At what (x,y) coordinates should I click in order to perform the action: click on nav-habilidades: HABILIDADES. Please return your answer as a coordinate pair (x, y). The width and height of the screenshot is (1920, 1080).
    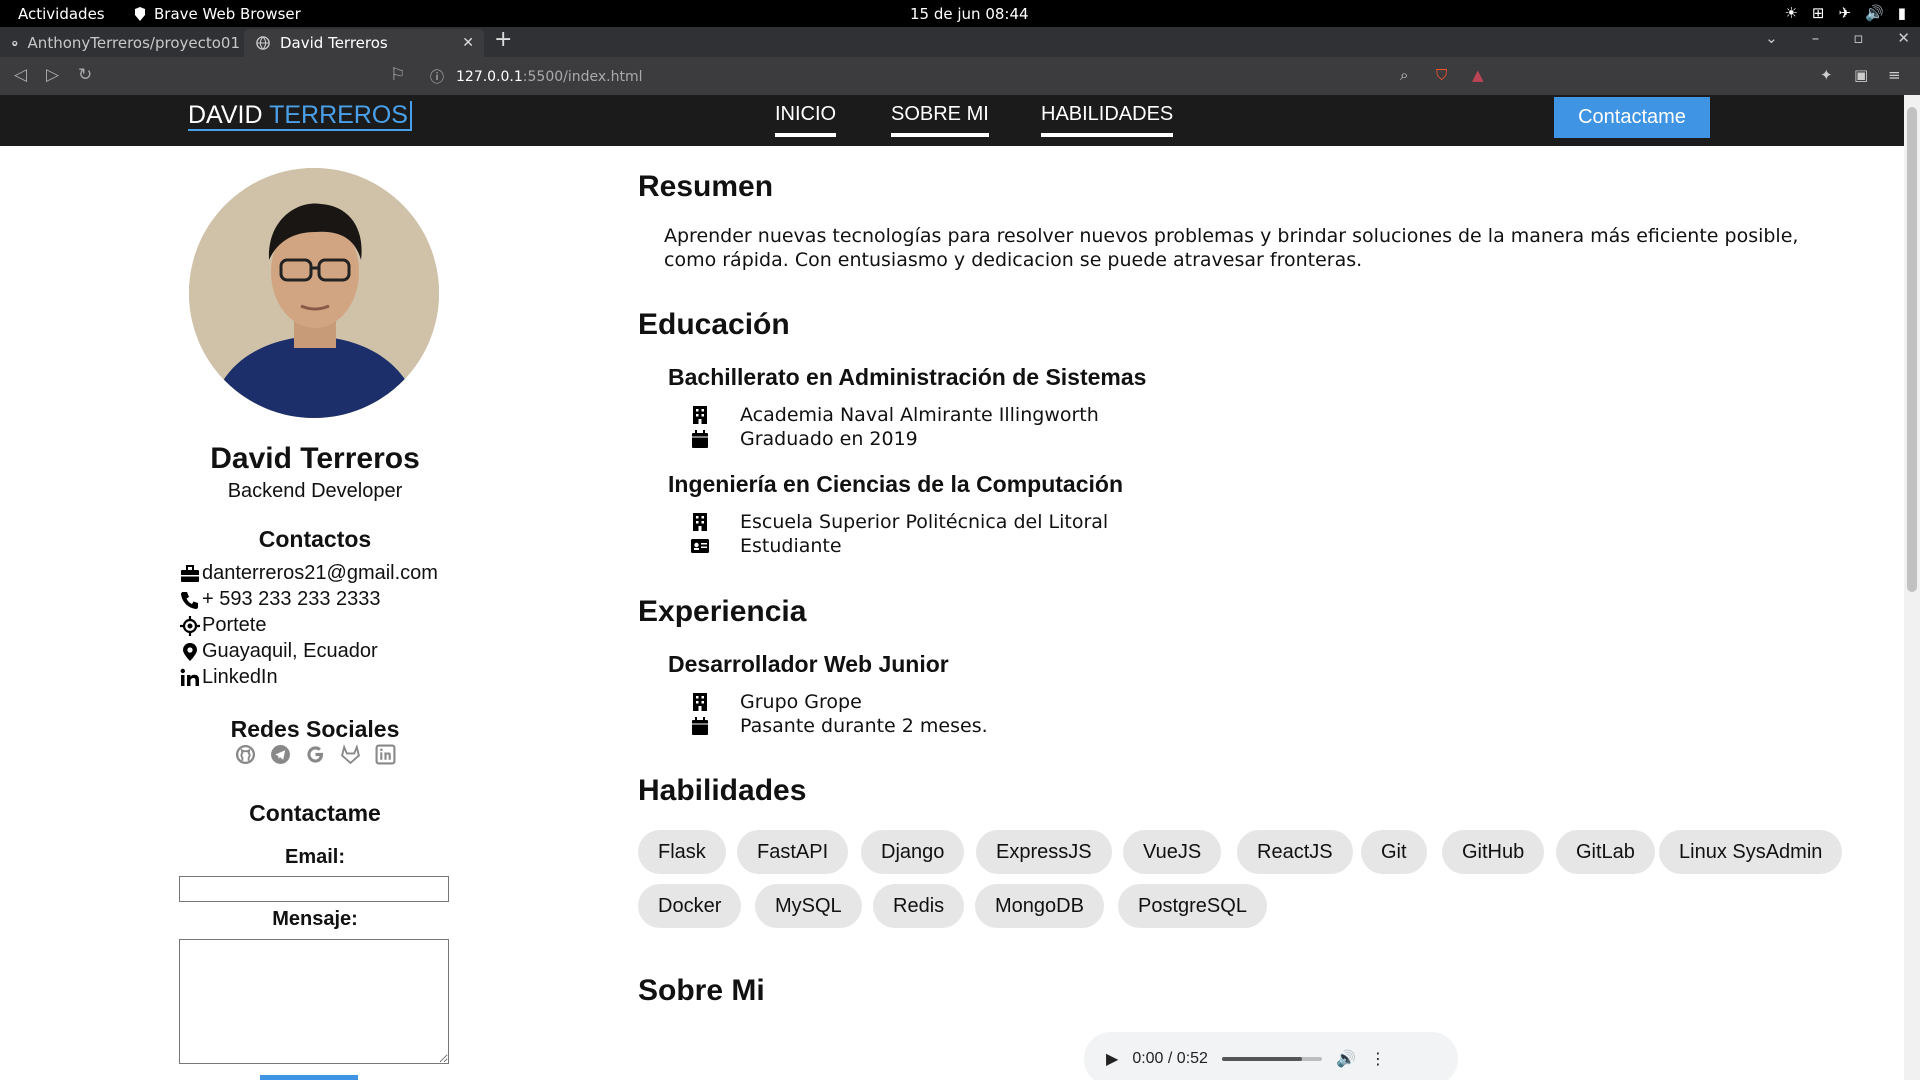
    Looking at the image, I should click on (1107, 120).